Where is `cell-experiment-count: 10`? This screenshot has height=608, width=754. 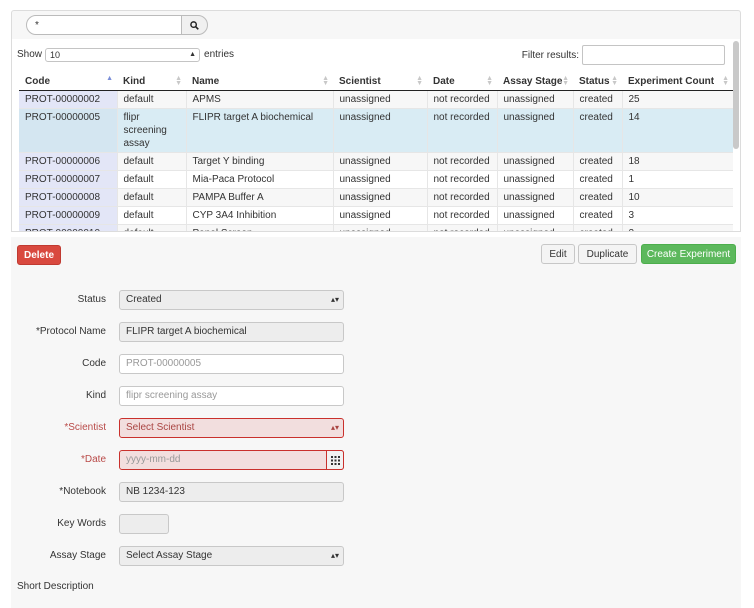 cell-experiment-count: 10 is located at coordinates (677, 196).